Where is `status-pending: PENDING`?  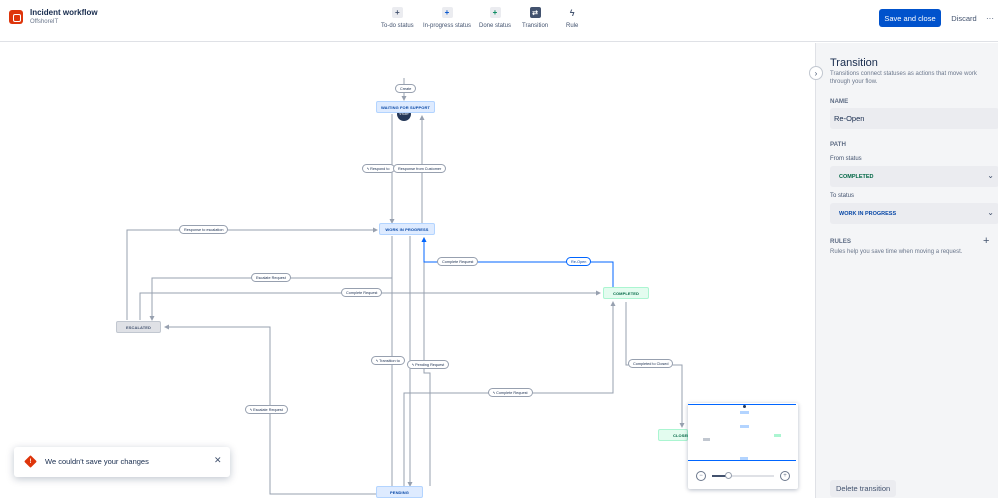
status-pending: PENDING is located at coordinates (399, 492).